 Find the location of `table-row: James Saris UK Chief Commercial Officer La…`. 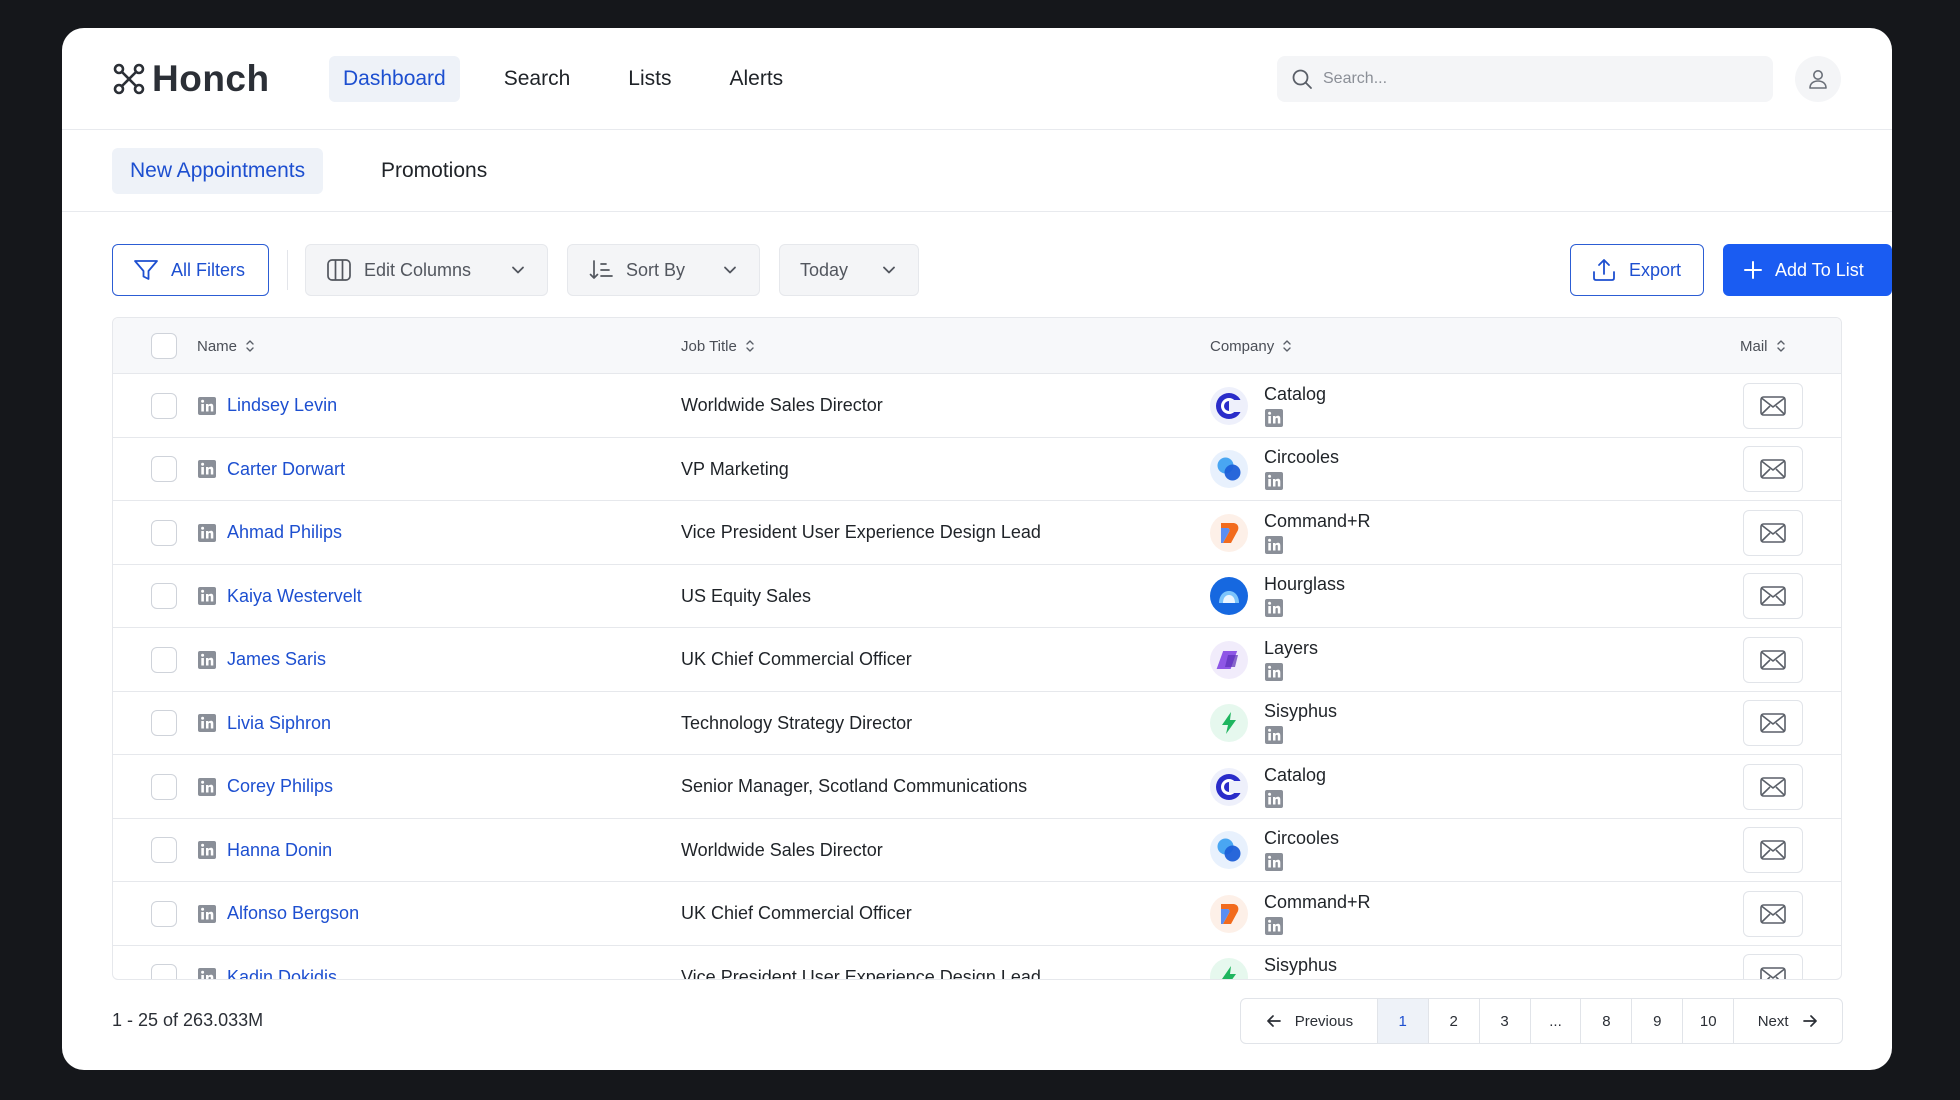

table-row: James Saris UK Chief Commercial Officer La… is located at coordinates (977, 660).